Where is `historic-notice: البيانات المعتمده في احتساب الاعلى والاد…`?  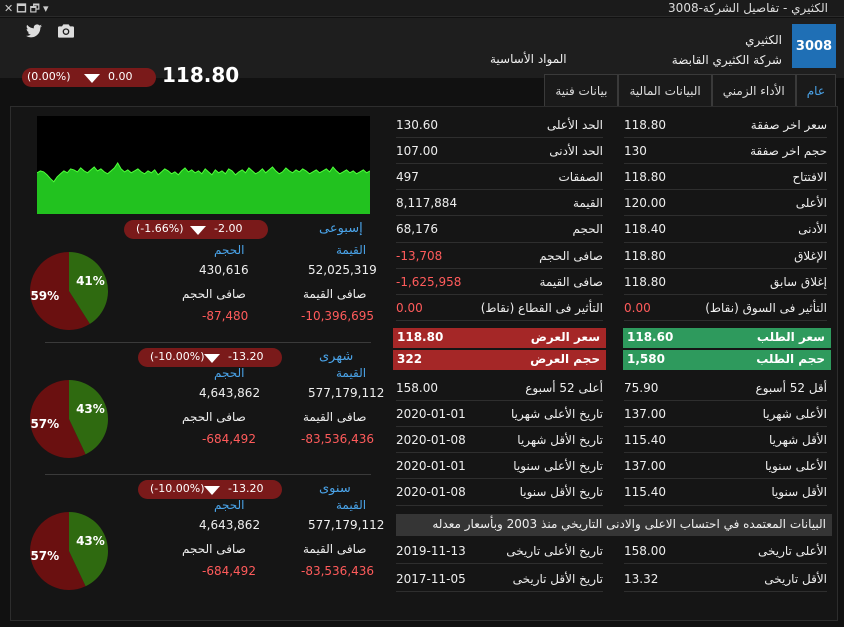
historic-notice: البيانات المعتمده في احتساب الاعلى والاد… is located at coordinates (614, 525).